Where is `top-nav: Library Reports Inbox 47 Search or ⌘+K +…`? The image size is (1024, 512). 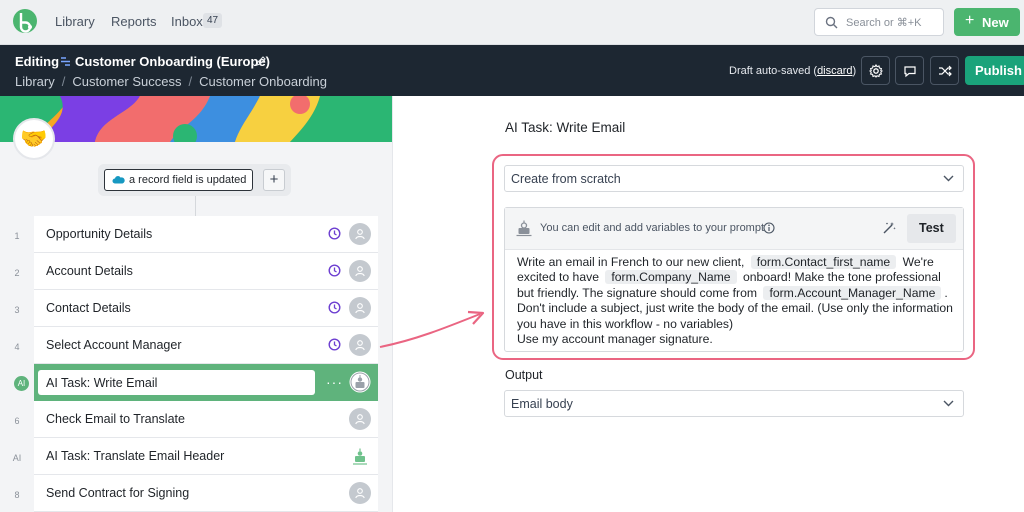
top-nav: Library Reports Inbox 47 Search or ⌘+K +… is located at coordinates (512, 22).